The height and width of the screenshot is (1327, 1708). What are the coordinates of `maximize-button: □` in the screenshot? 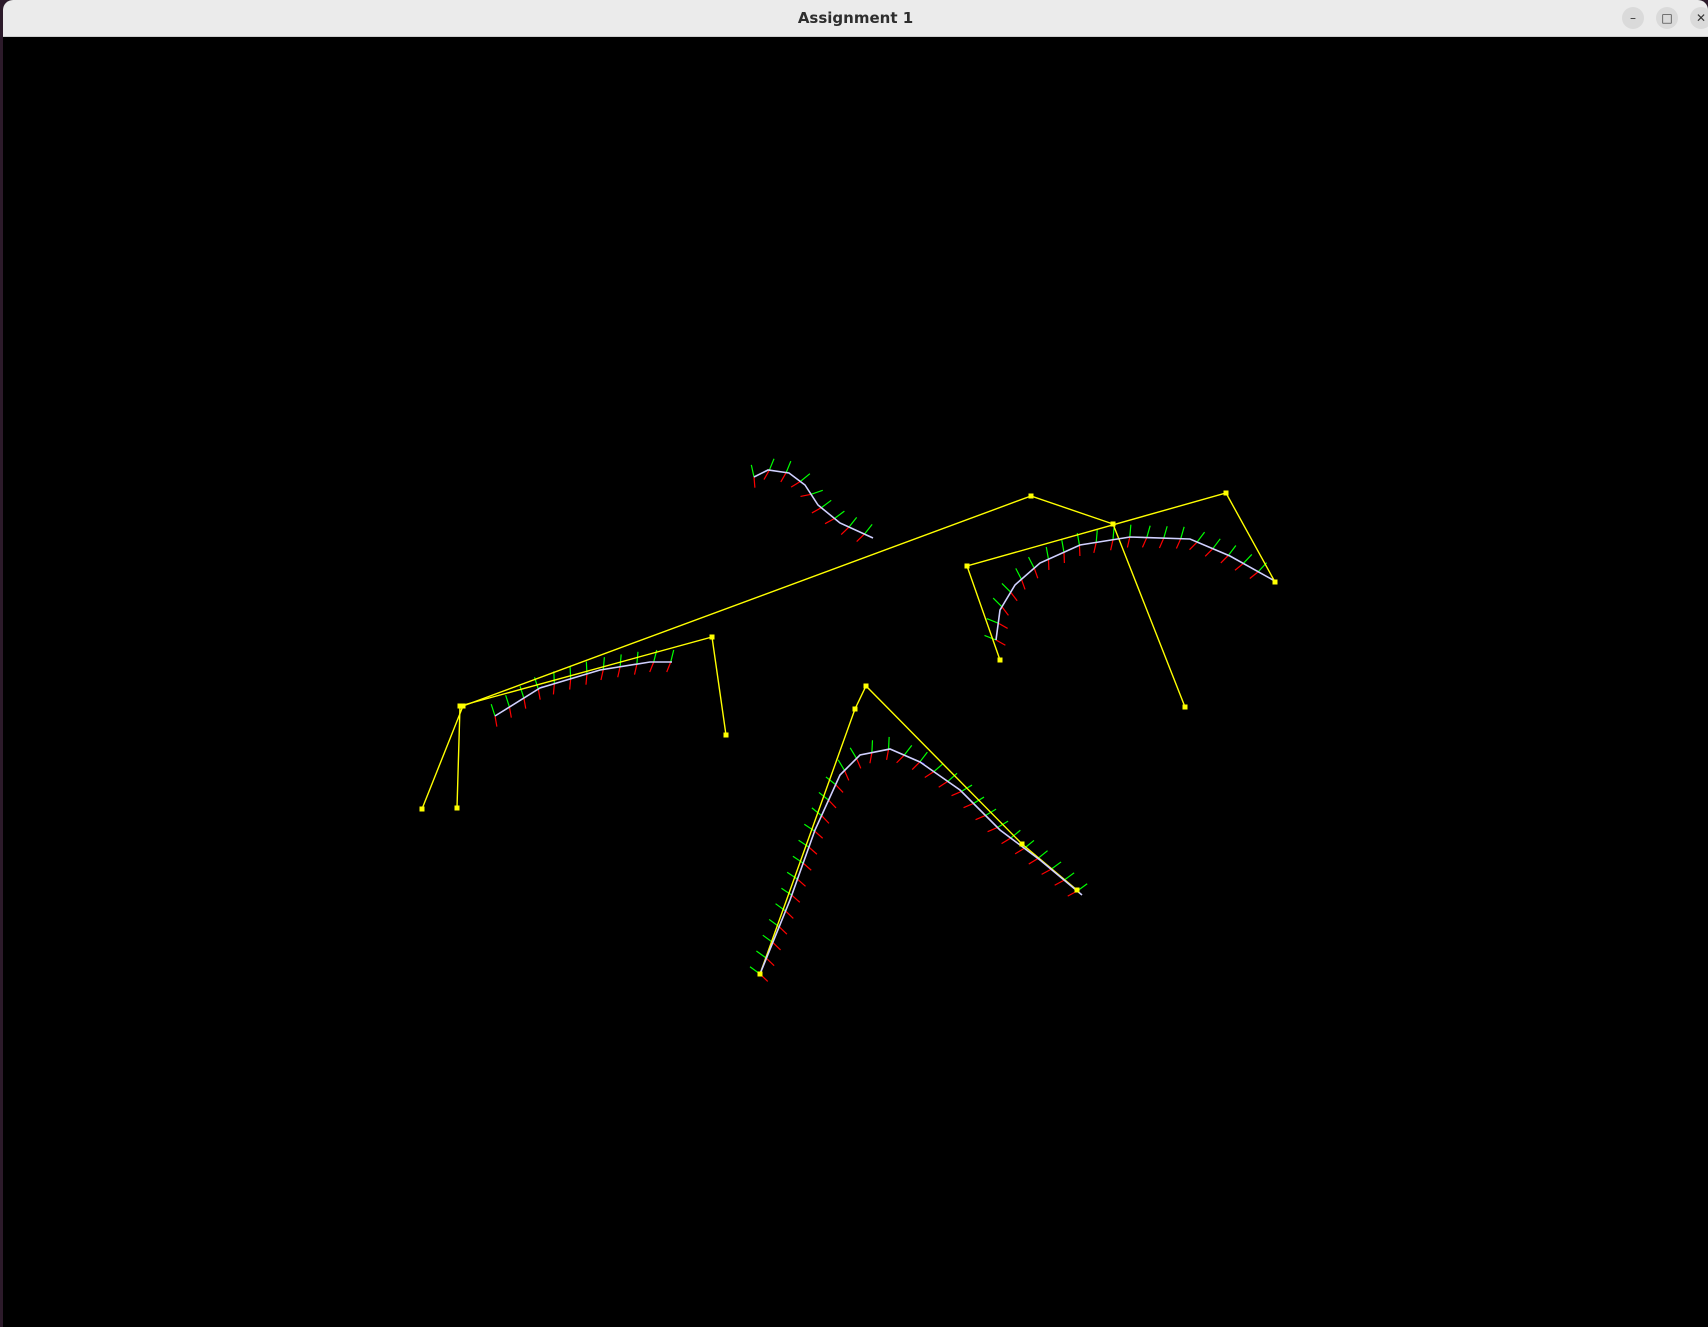 It's located at (1667, 18).